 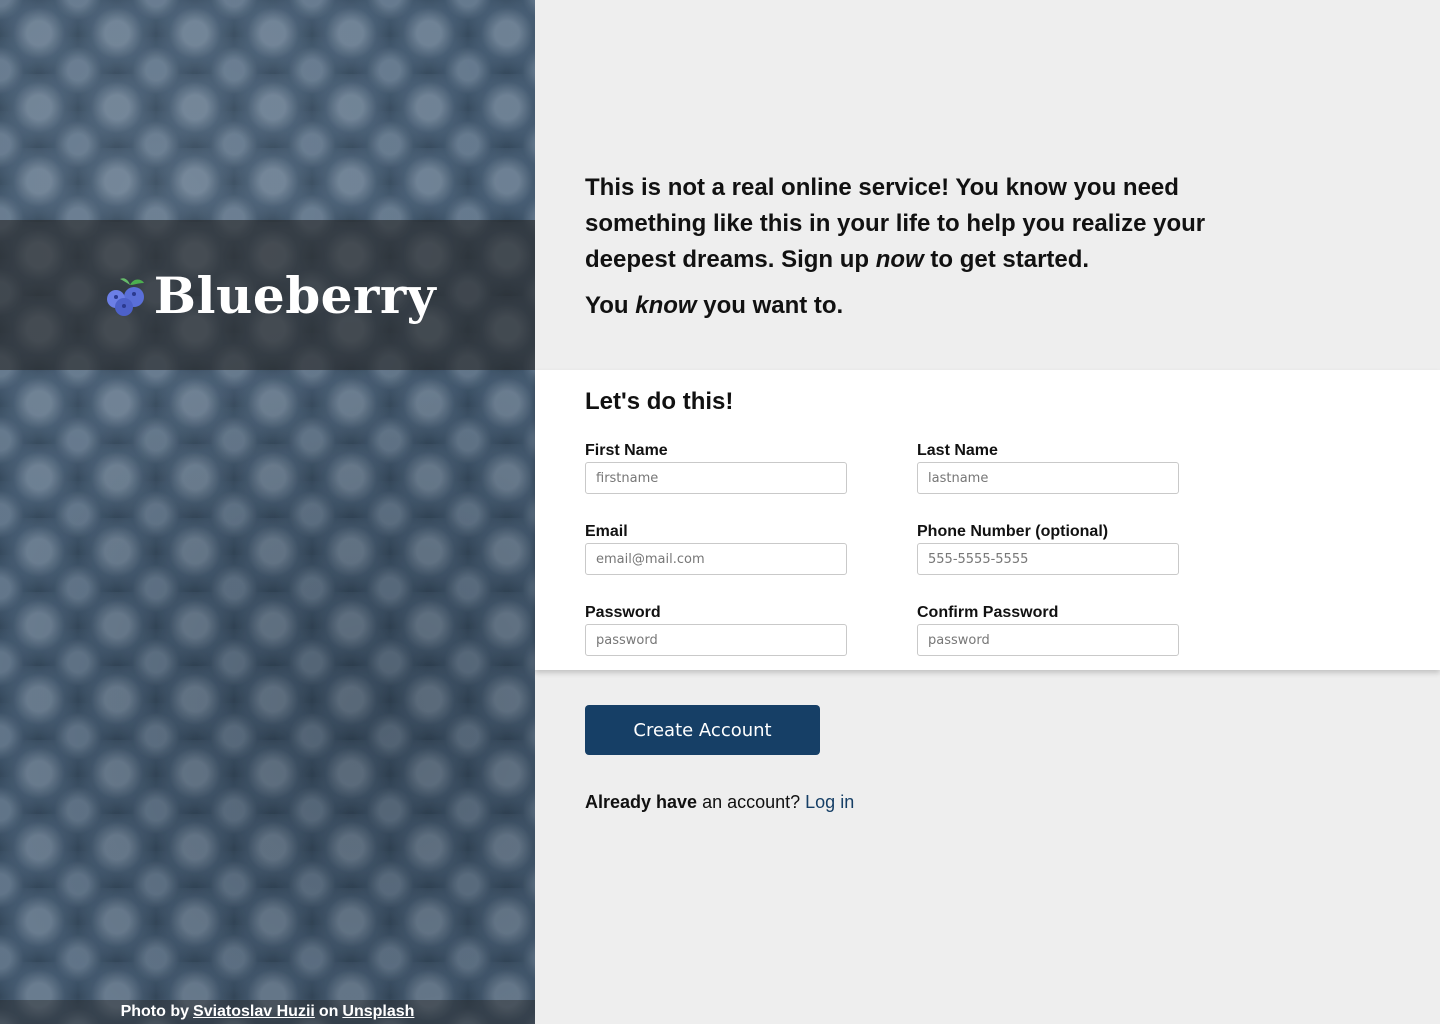 What do you see at coordinates (1006, 259) in the screenshot?
I see `intro-text-1b: to get started.` at bounding box center [1006, 259].